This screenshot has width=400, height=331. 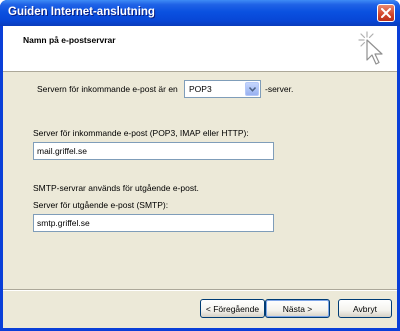 What do you see at coordinates (107, 89) in the screenshot?
I see `incoming-type-label: Servern för inkommande e-post är en` at bounding box center [107, 89].